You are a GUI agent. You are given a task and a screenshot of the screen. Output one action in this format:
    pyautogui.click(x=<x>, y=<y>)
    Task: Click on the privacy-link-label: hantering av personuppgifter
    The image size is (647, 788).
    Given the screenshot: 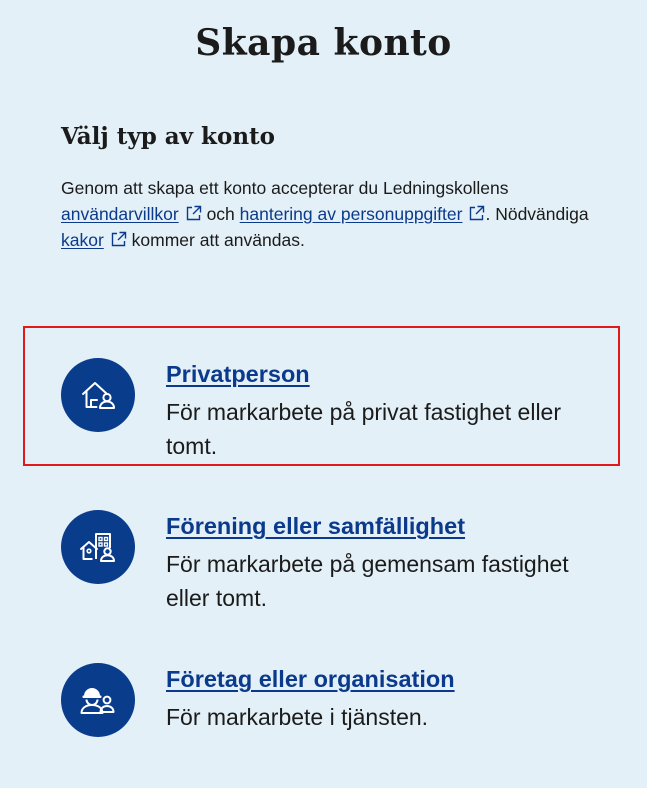 What is the action you would take?
    pyautogui.click(x=351, y=214)
    